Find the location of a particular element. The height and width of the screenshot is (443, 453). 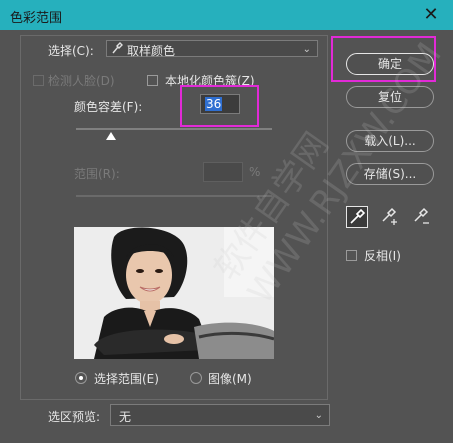

localized-clusters-checkbox is located at coordinates (152, 80).